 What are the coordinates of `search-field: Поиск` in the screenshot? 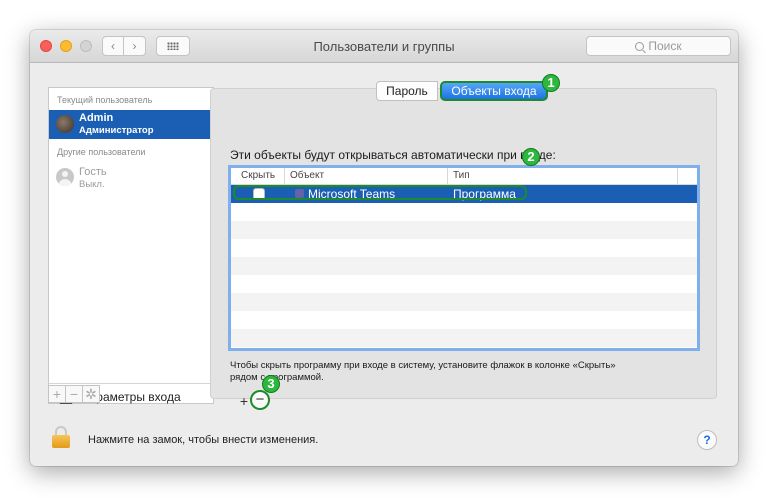 It's located at (658, 46).